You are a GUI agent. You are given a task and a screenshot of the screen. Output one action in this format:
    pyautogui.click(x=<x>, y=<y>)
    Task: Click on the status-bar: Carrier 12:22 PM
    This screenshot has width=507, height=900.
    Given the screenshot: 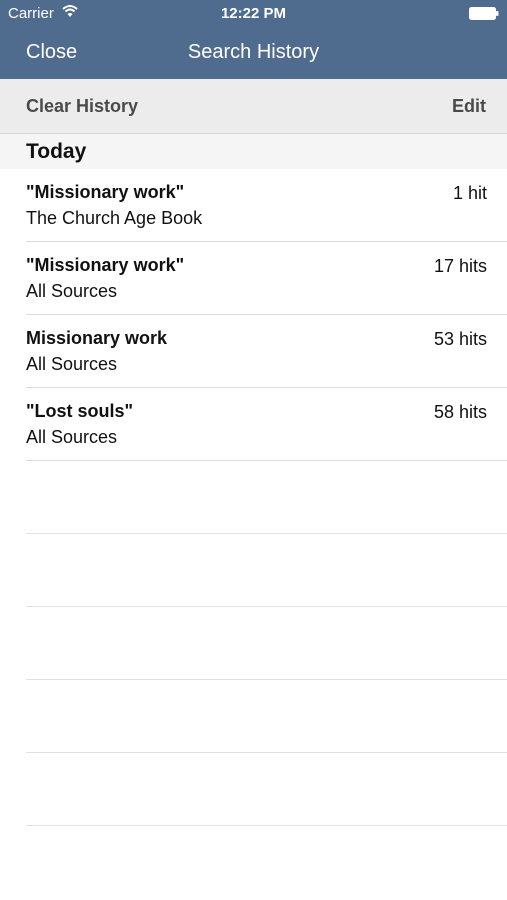 What is the action you would take?
    pyautogui.click(x=253, y=14)
    